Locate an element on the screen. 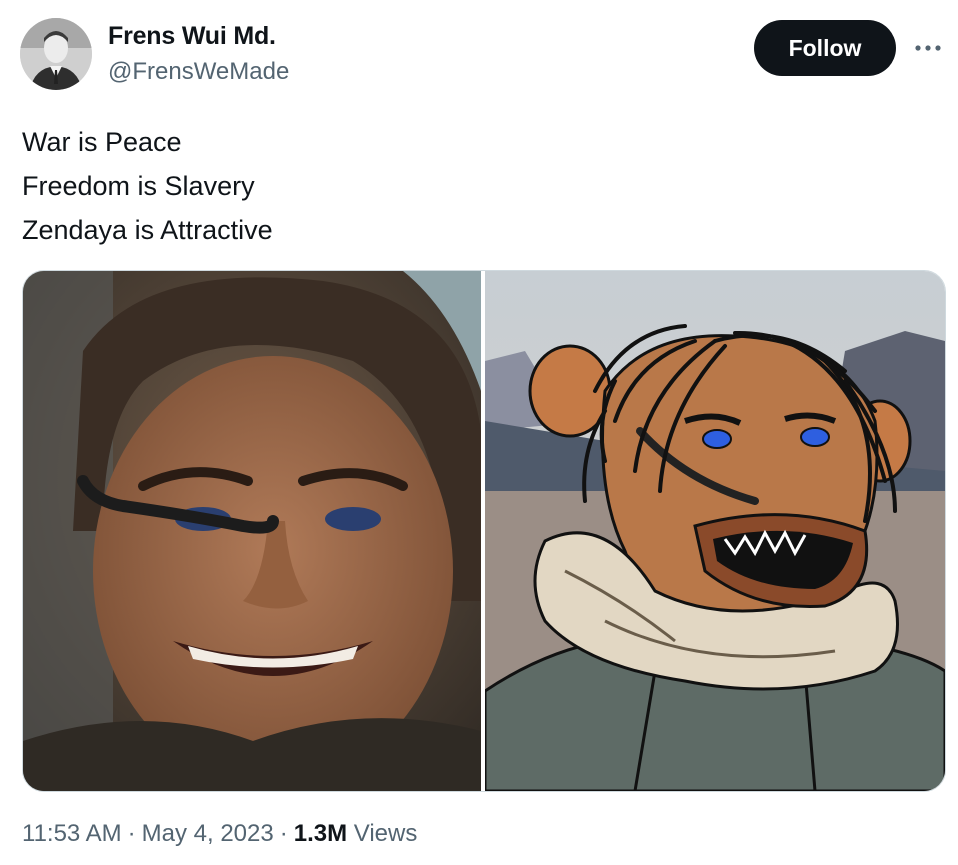 Image resolution: width=958 pixels, height=865 pixels. avatar-image is located at coordinates (56, 54).